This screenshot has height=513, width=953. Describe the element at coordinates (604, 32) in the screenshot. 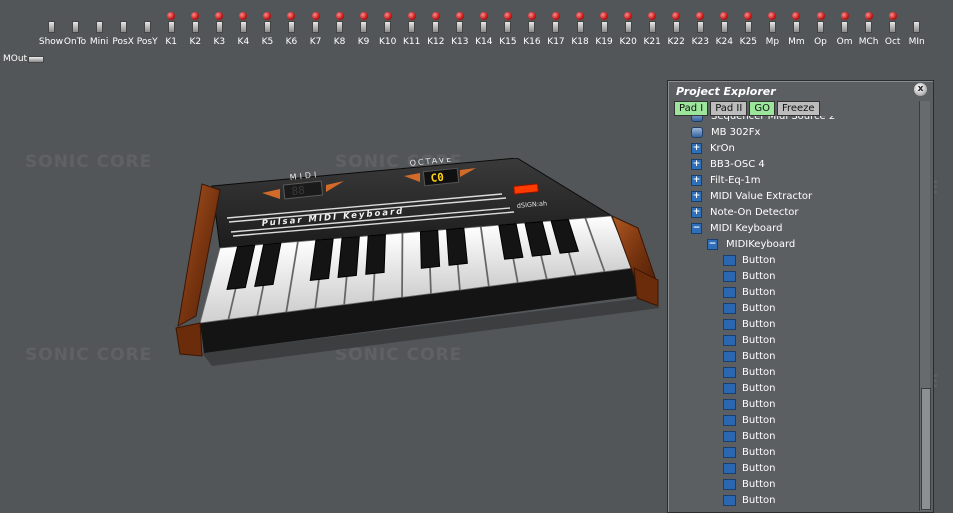

I see `pin-k19: K19` at that location.